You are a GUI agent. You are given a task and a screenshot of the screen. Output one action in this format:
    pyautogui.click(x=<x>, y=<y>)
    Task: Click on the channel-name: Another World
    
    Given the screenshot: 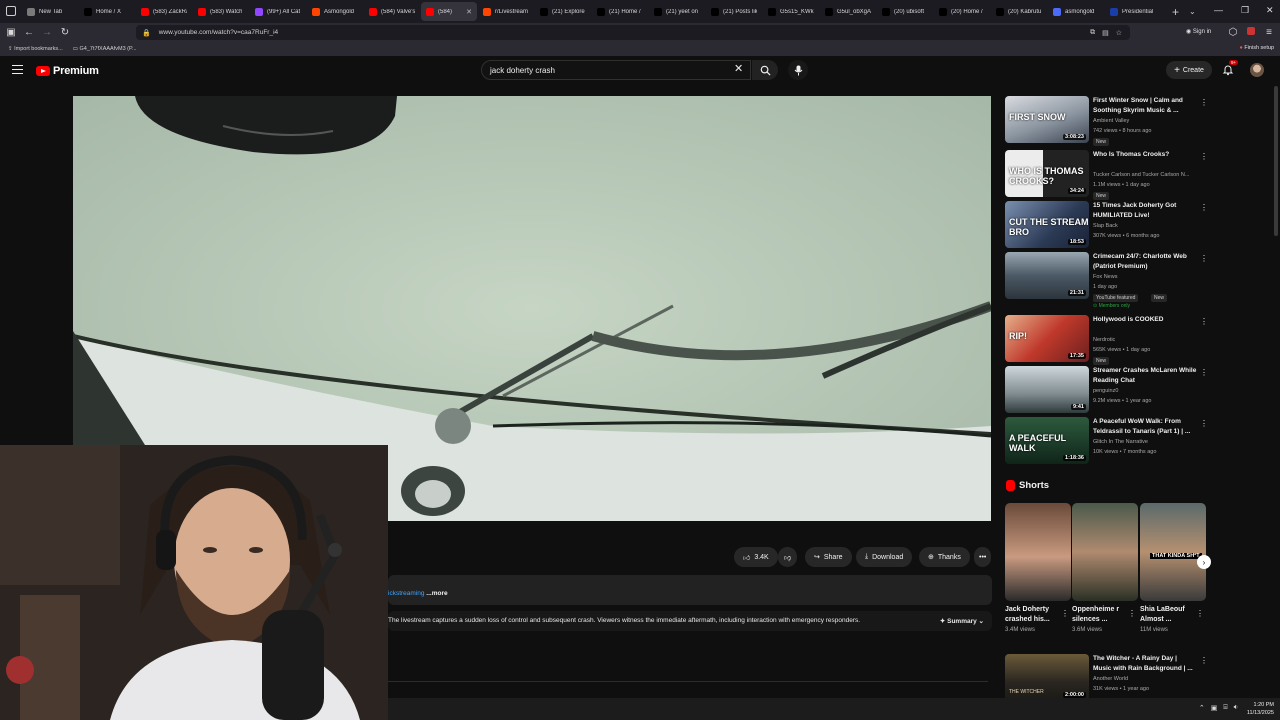 What is the action you would take?
    pyautogui.click(x=1148, y=679)
    